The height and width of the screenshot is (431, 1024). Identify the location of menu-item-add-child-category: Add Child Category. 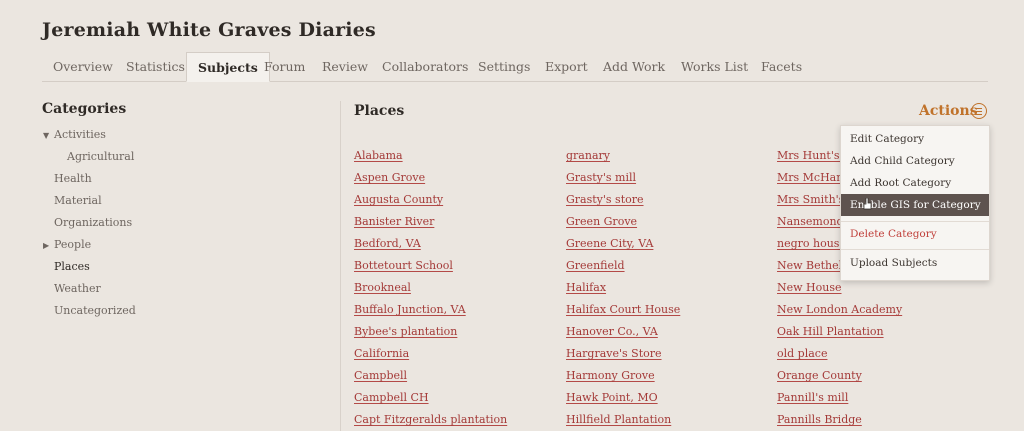
(915, 161).